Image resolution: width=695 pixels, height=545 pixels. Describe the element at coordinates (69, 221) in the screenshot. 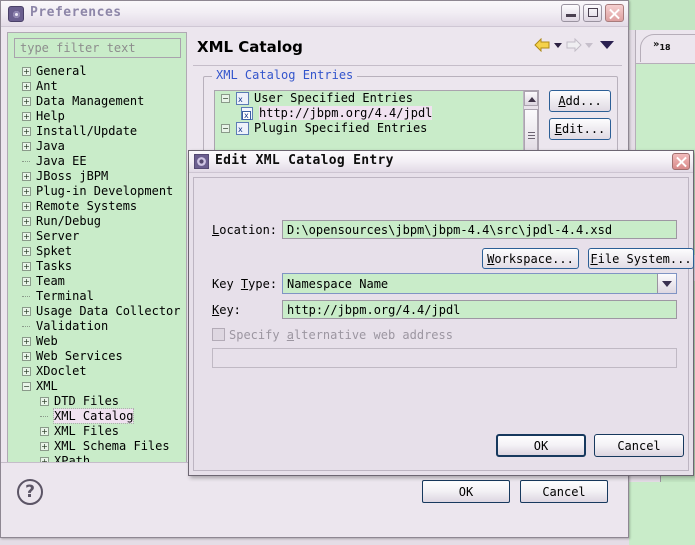

I see `tree-item-label: Run/Debug` at that location.